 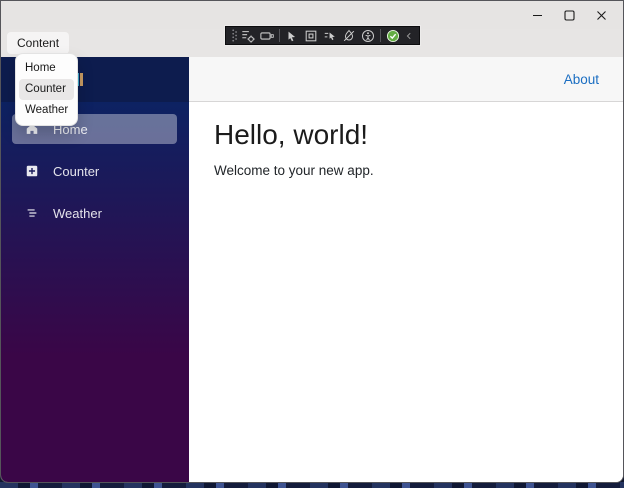 I want to click on dropdown-item-counter: Counter, so click(x=46, y=89).